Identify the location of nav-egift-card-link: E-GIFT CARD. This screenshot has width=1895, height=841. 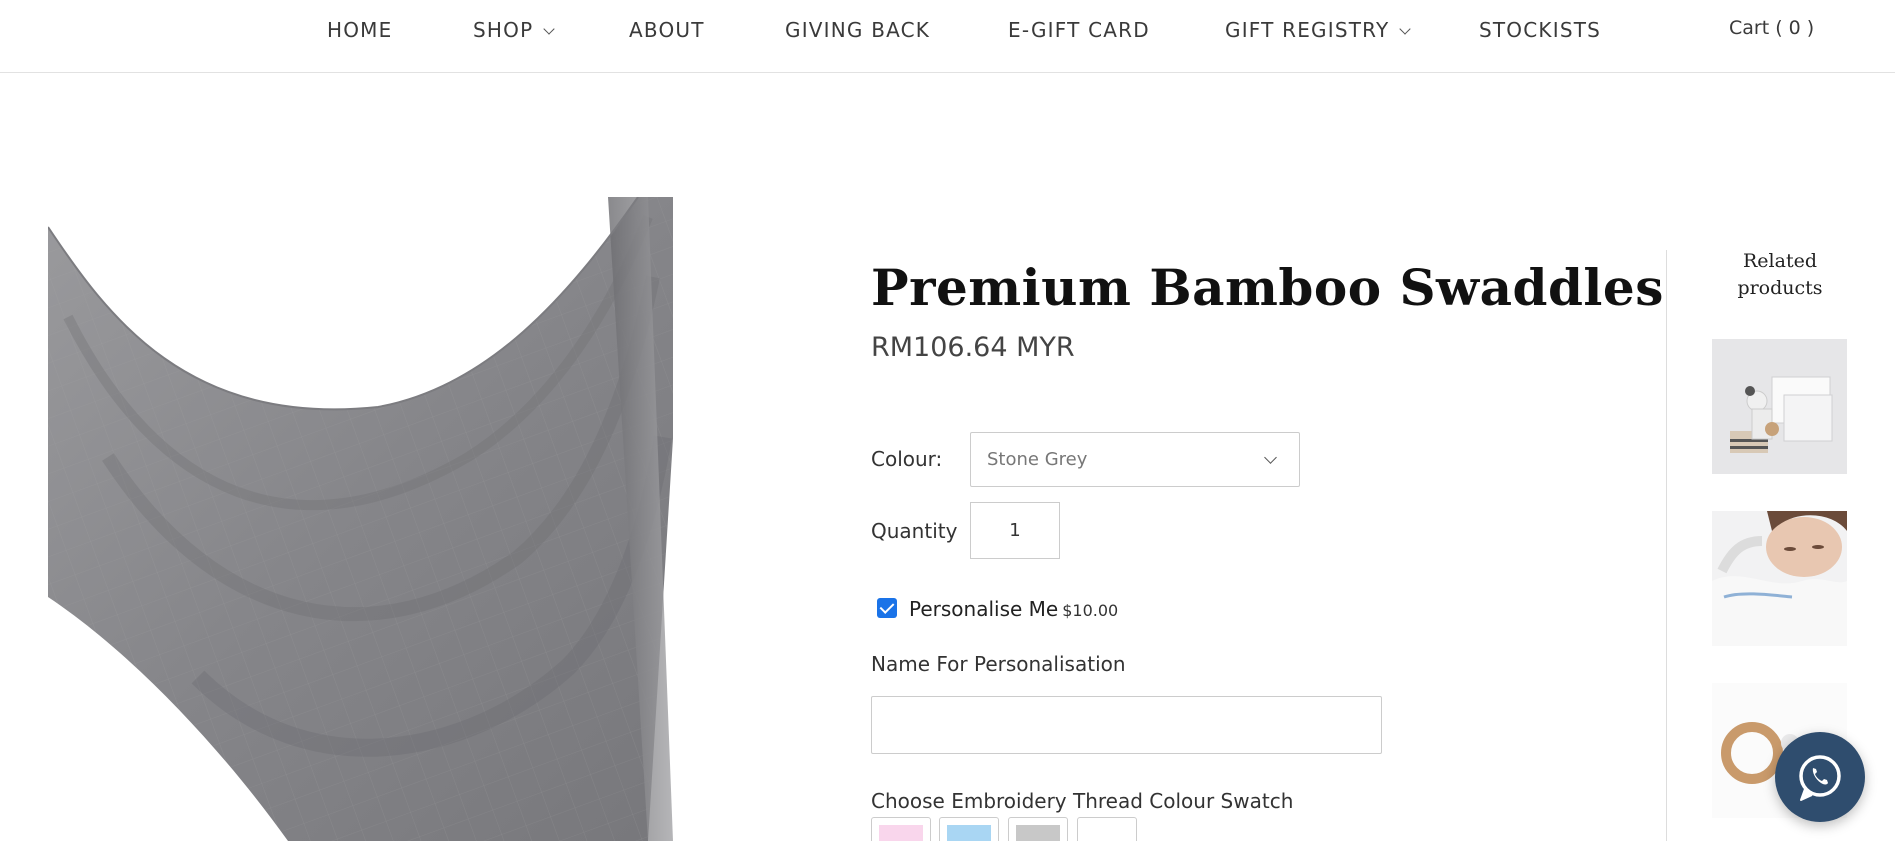
(1079, 30).